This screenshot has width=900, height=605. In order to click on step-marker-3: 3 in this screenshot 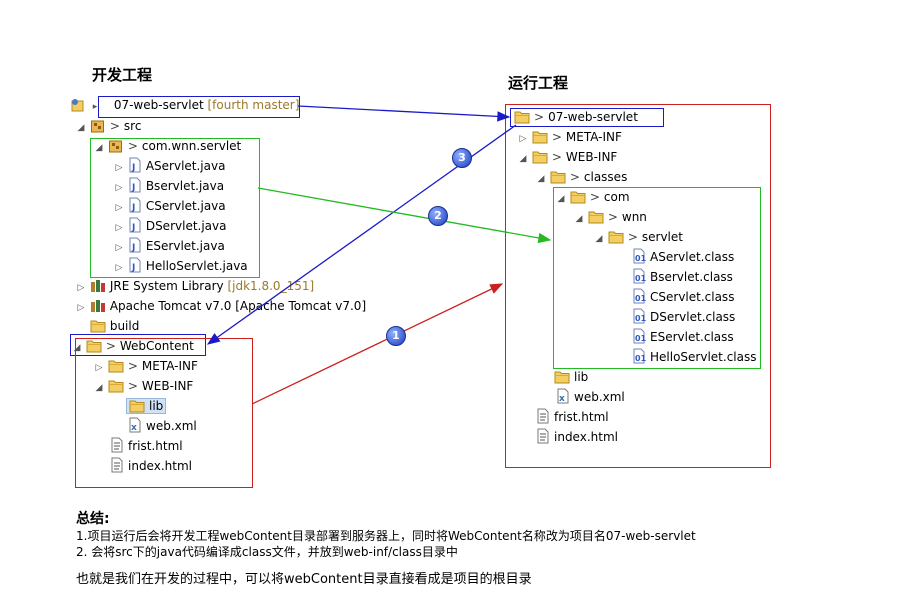, I will do `click(462, 158)`.